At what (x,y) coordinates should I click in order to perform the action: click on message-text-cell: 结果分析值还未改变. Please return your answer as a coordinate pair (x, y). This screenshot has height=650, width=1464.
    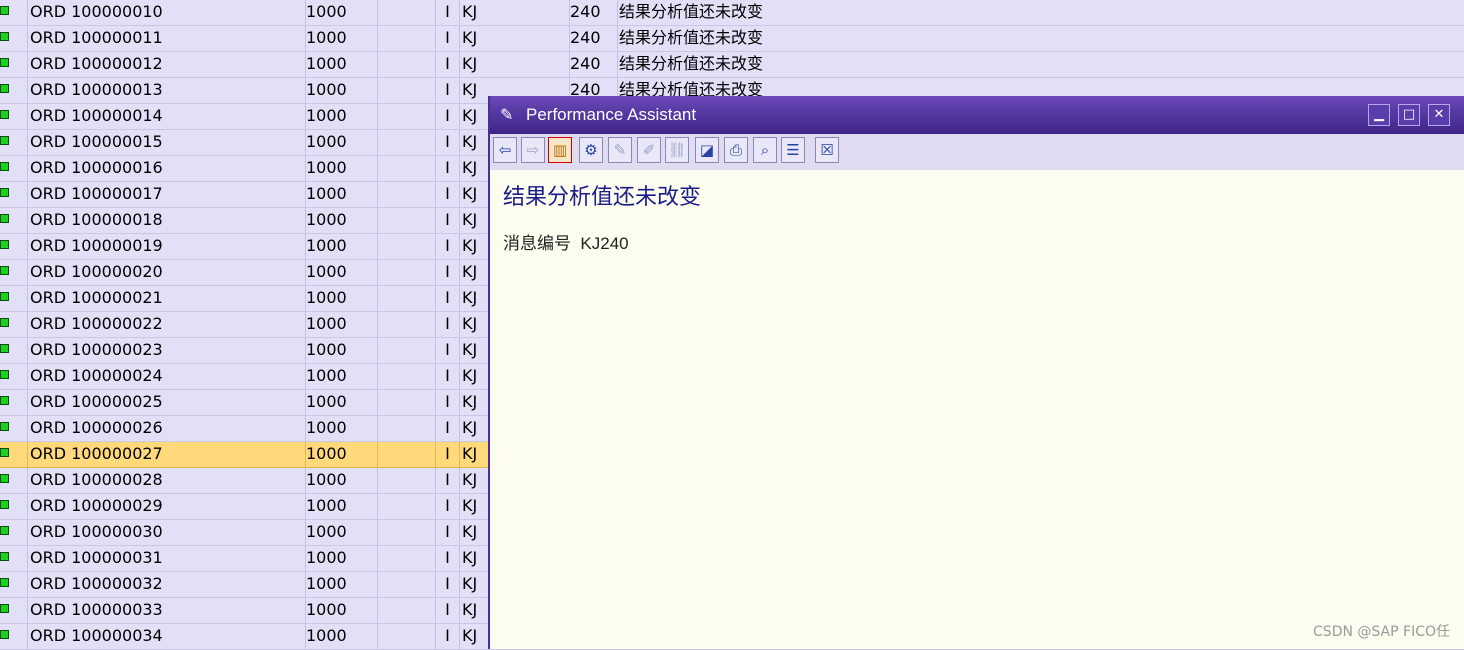
    Looking at the image, I should click on (1040, 12).